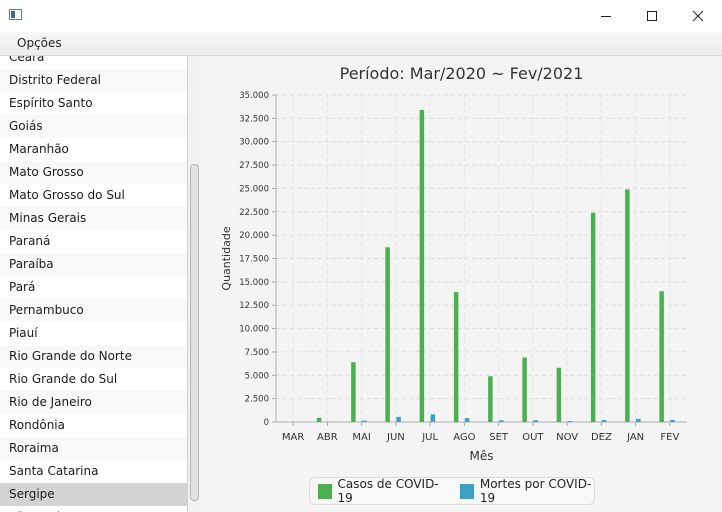  I want to click on minimize-button, so click(606, 16).